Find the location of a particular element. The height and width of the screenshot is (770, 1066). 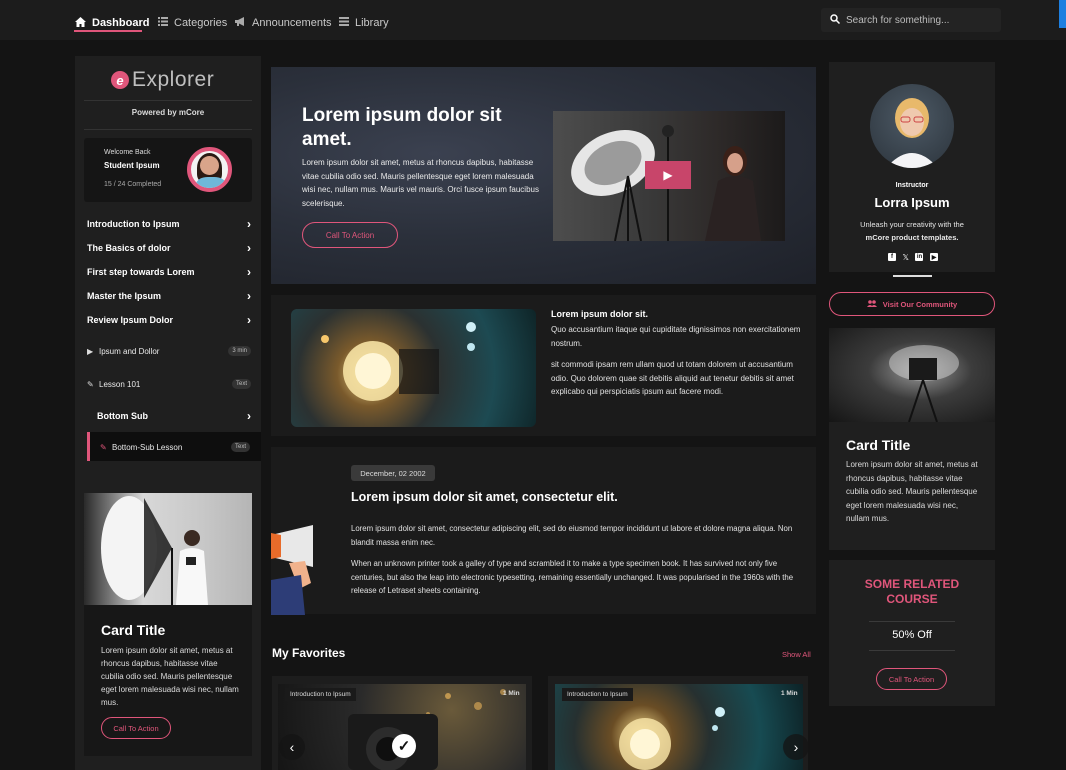

card-title: Card Title is located at coordinates (133, 630).